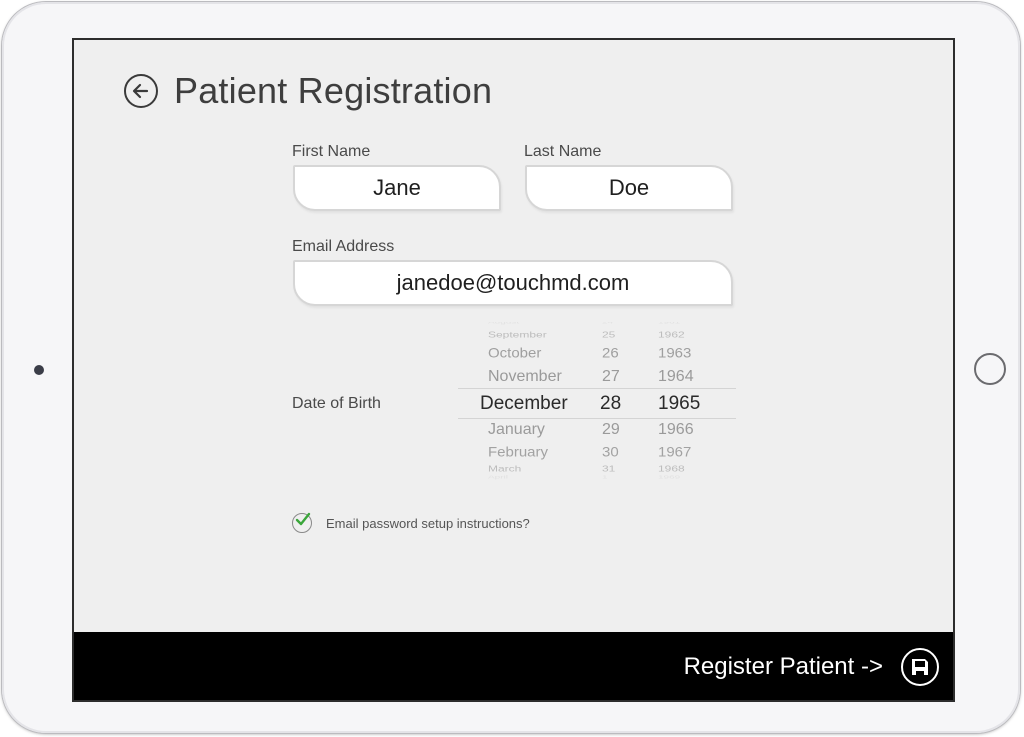 Image resolution: width=1024 pixels, height=737 pixels. What do you see at coordinates (515, 354) in the screenshot?
I see `picker-month: October` at bounding box center [515, 354].